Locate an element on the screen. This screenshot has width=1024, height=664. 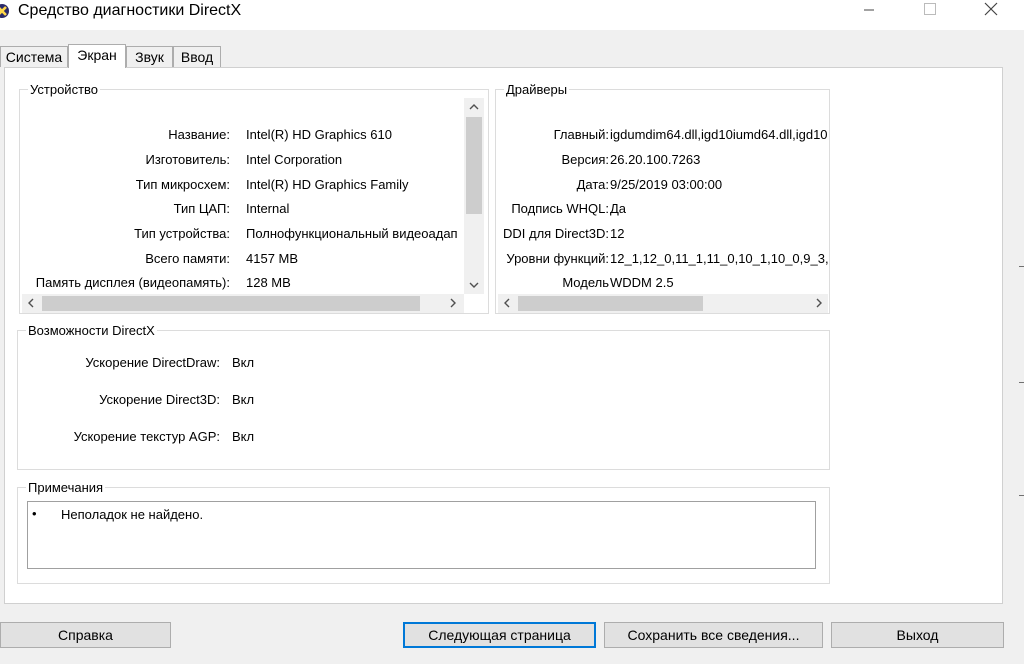
device-value: Полнофункциональный видеоадап is located at coordinates (352, 233).